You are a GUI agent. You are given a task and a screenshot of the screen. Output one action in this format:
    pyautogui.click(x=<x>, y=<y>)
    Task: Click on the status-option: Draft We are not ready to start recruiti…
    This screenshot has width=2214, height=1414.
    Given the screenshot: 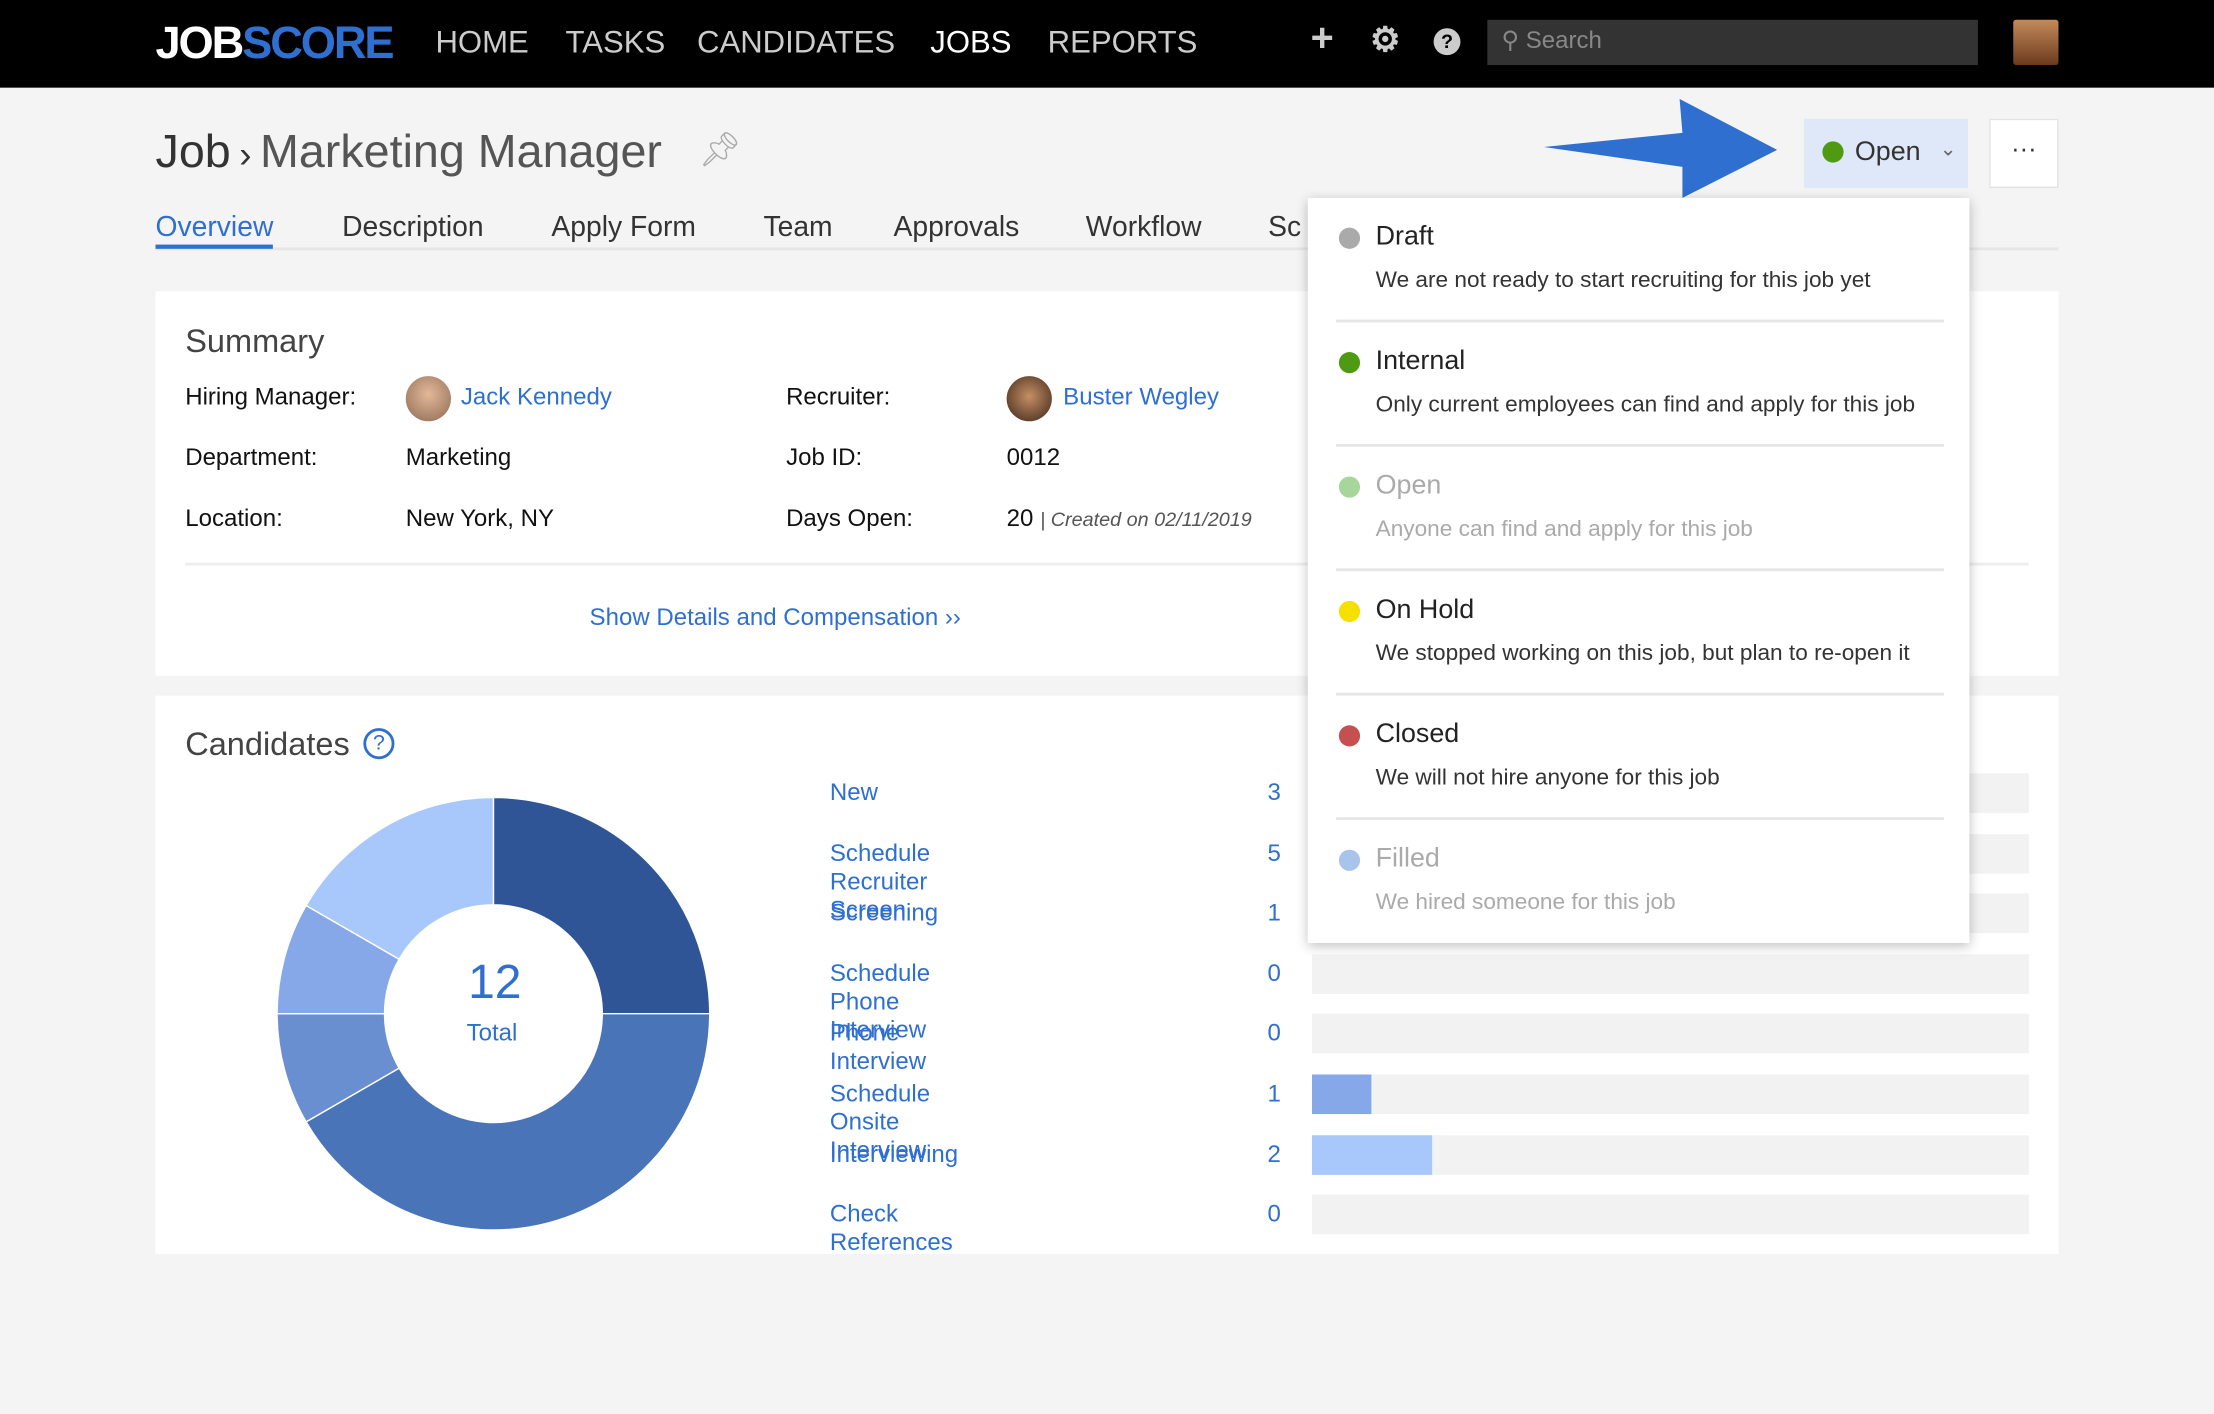 What is the action you would take?
    pyautogui.click(x=1640, y=260)
    